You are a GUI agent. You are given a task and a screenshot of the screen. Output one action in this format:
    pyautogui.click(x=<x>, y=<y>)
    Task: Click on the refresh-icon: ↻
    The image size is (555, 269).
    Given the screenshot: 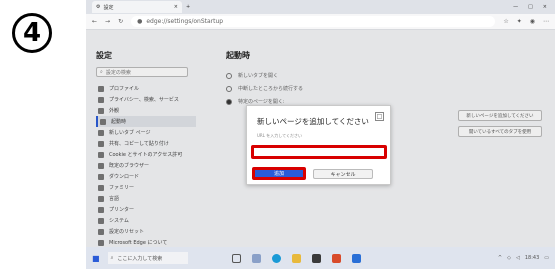 What is the action you would take?
    pyautogui.click(x=120, y=21)
    